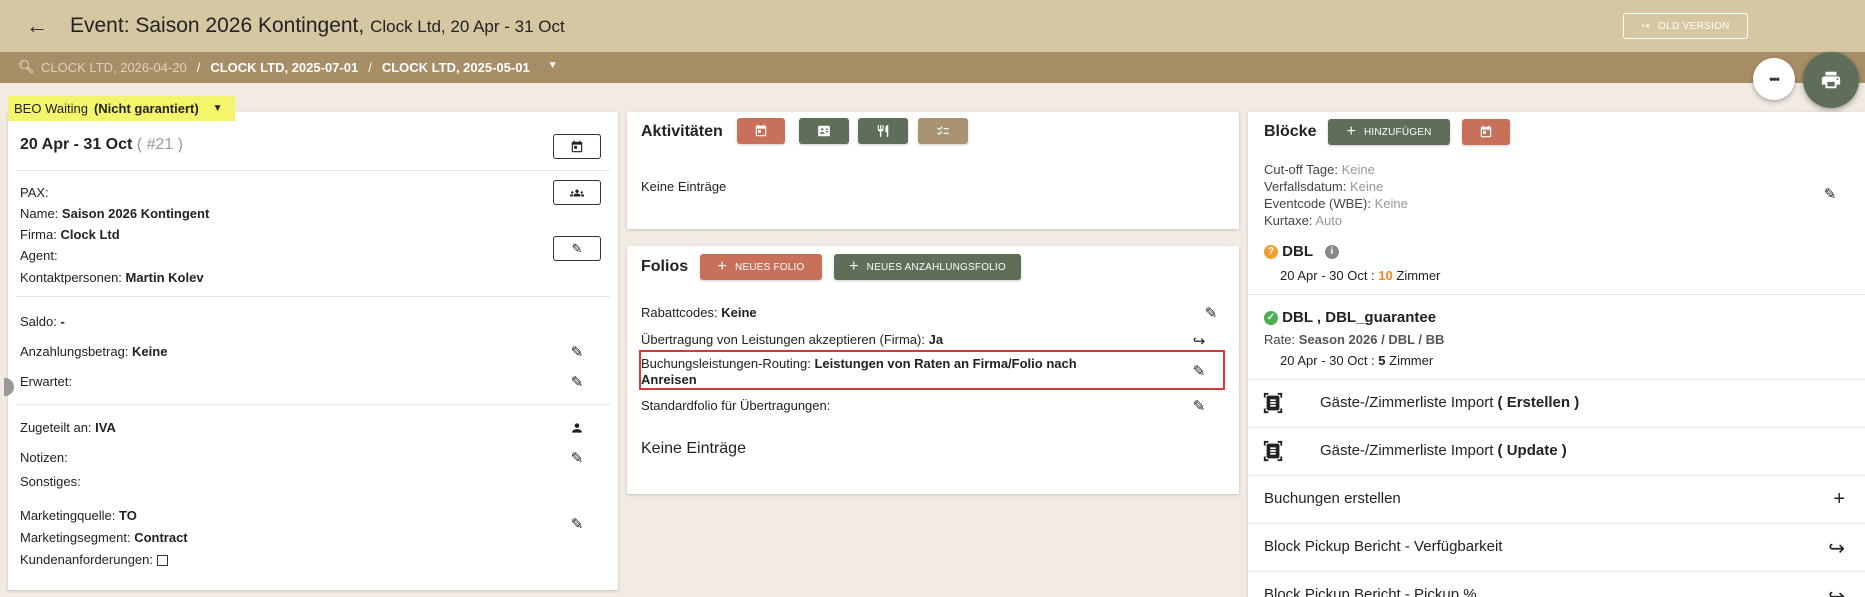 Image resolution: width=1865 pixels, height=597 pixels. Describe the element at coordinates (37, 26) in the screenshot. I see `back-arrow-icon: ←` at that location.